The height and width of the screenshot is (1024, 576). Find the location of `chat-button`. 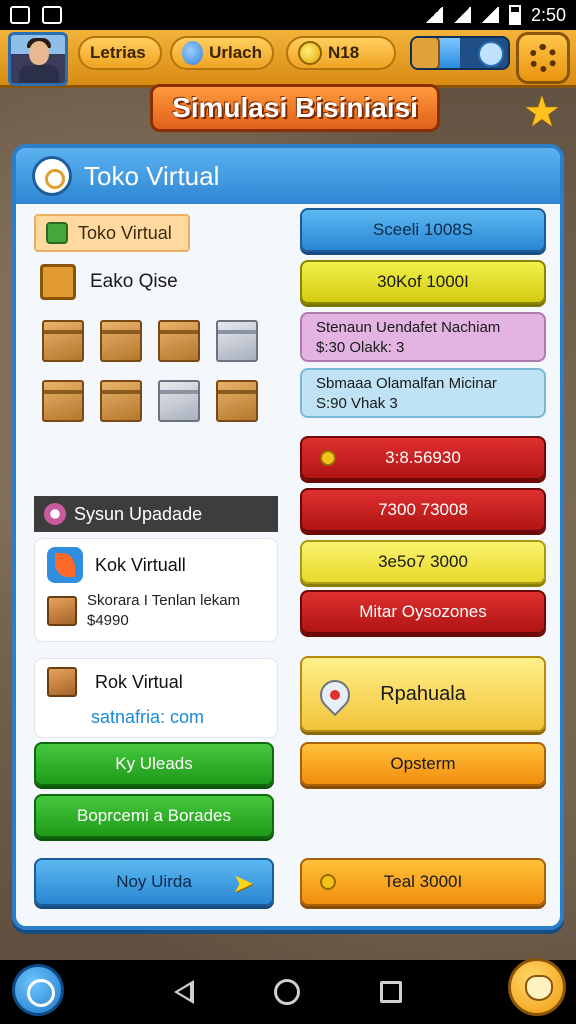

chat-button is located at coordinates (38, 990).